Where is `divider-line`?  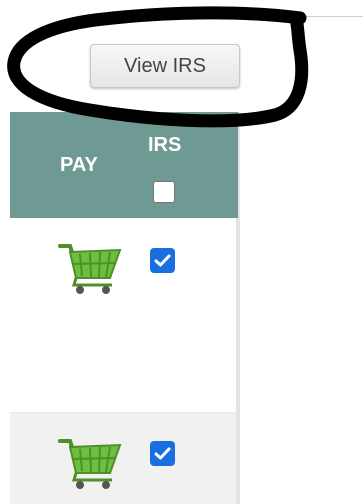 divider-line is located at coordinates (326, 16).